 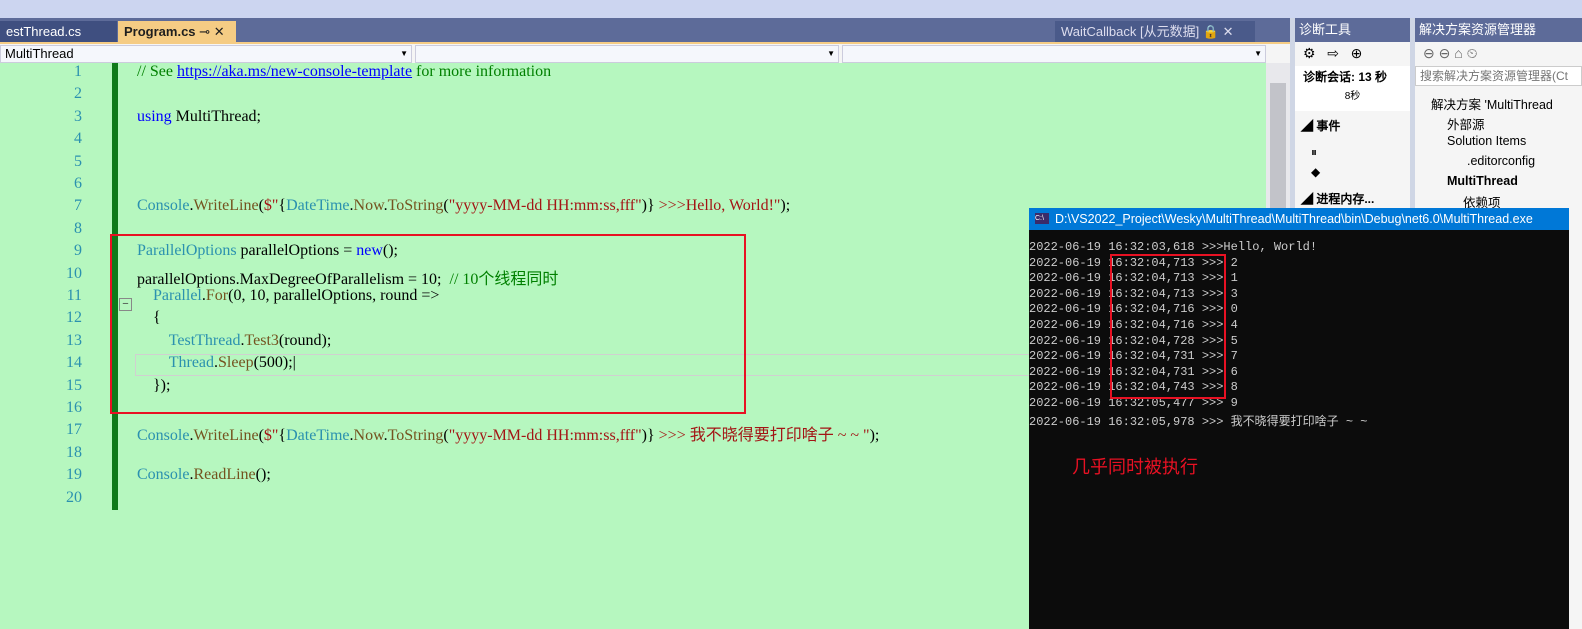 What do you see at coordinates (204, 31) in the screenshot?
I see `pin-icon: ⊸` at bounding box center [204, 31].